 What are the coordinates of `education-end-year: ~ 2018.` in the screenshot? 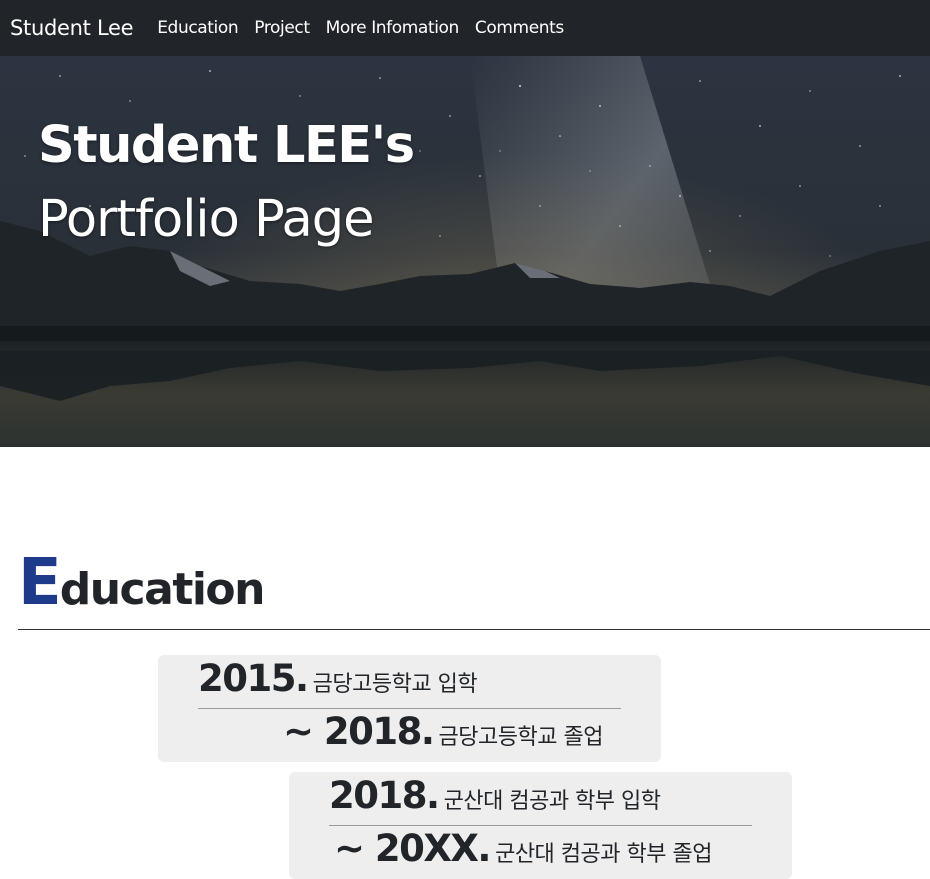 It's located at (359, 731).